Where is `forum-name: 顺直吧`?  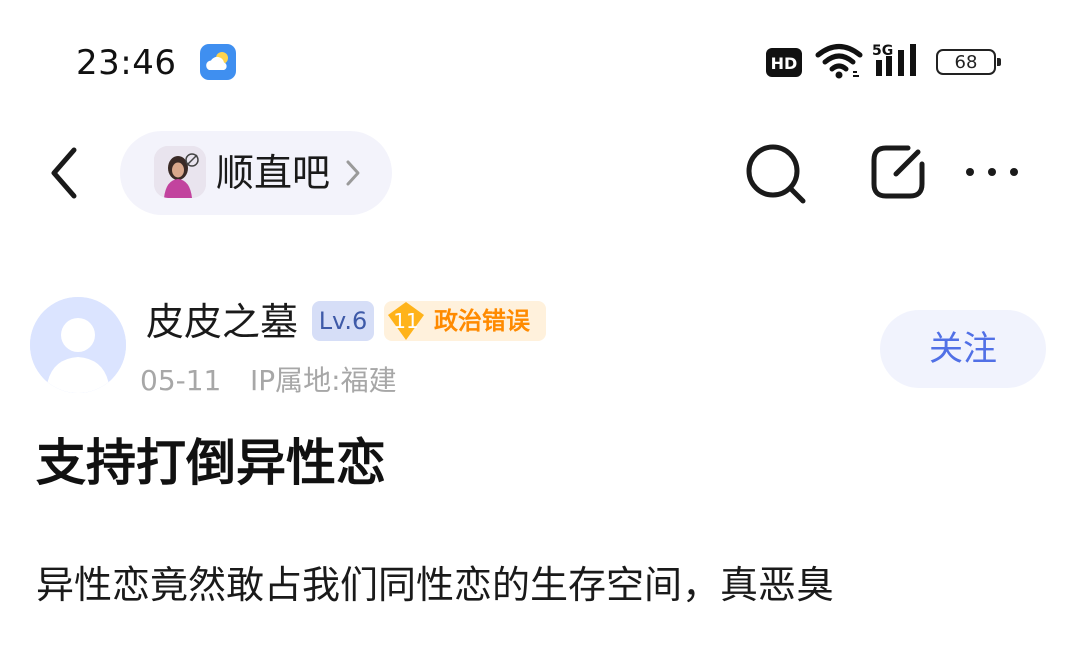
forum-name: 顺直吧 is located at coordinates (273, 173).